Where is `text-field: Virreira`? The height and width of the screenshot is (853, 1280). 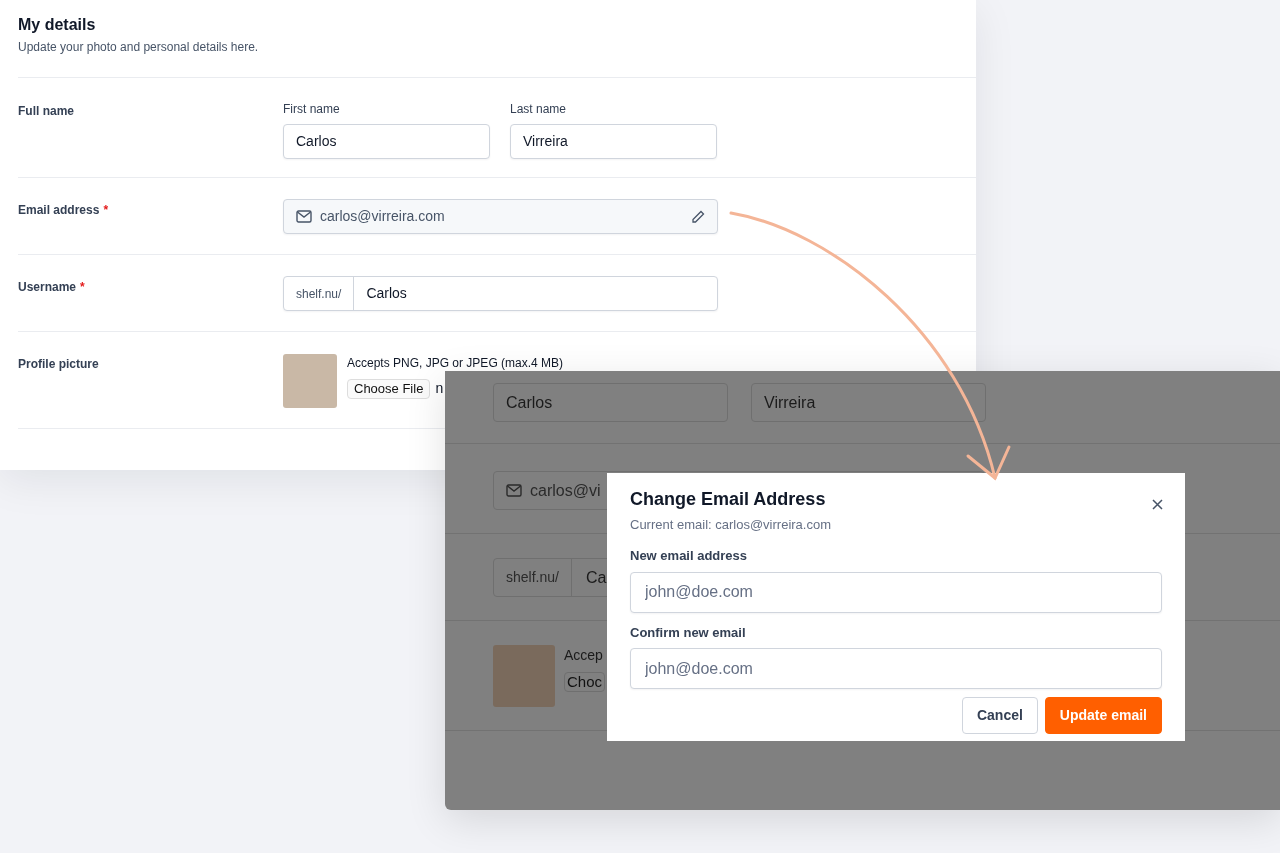 text-field: Virreira is located at coordinates (613, 141).